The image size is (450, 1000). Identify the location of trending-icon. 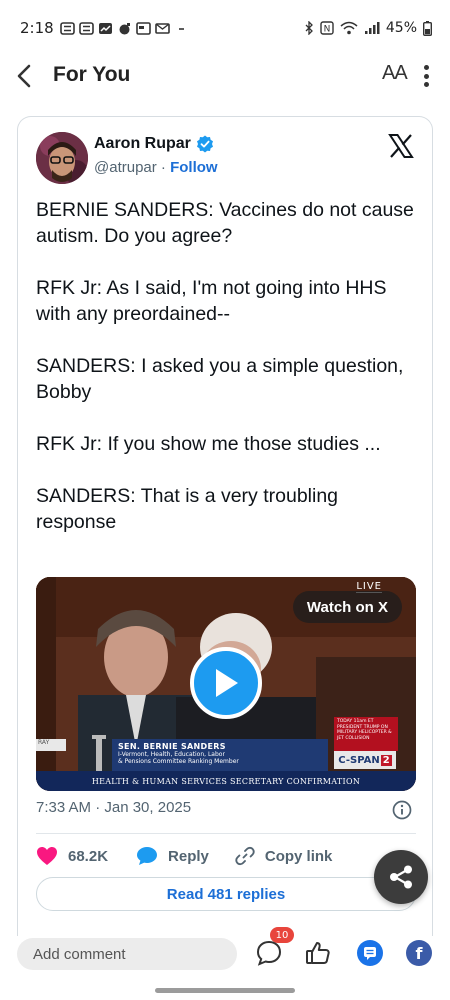
(105, 28).